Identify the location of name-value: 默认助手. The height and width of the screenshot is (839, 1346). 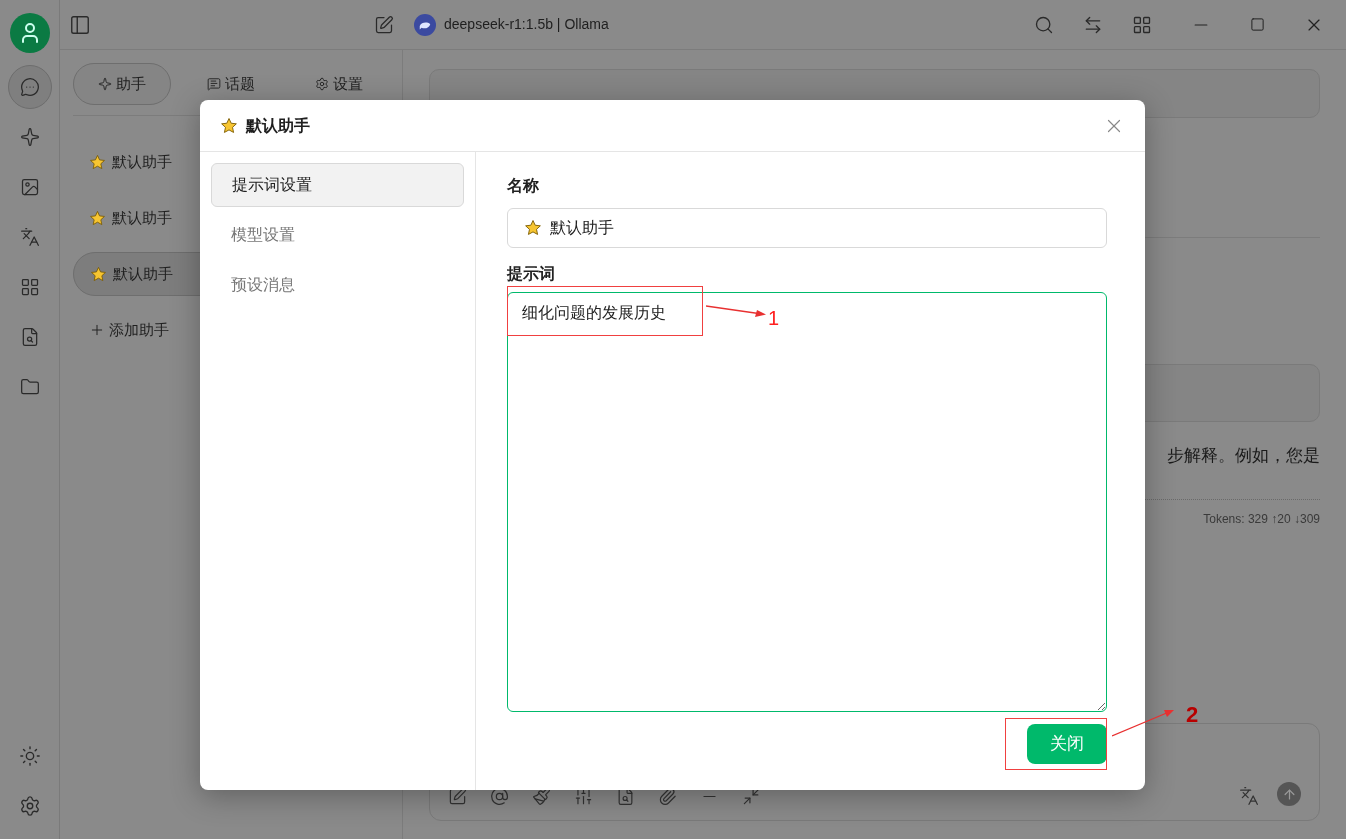
(582, 228).